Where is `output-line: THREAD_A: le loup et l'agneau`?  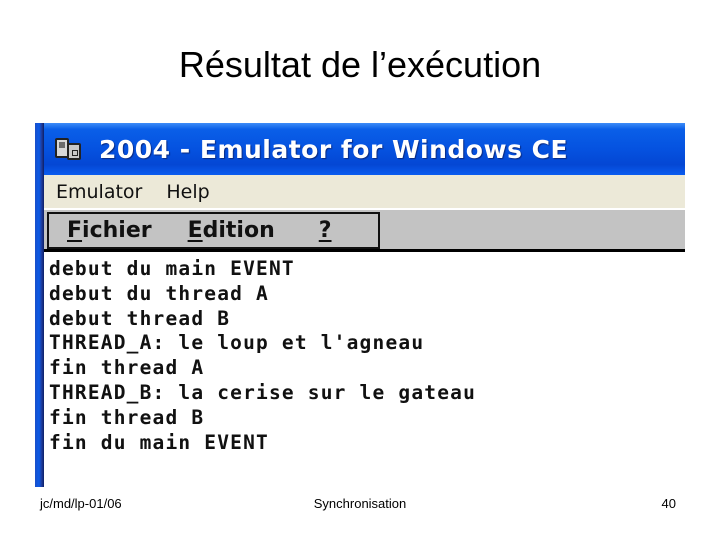 output-line: THREAD_A: le loup et l'agneau is located at coordinates (237, 343).